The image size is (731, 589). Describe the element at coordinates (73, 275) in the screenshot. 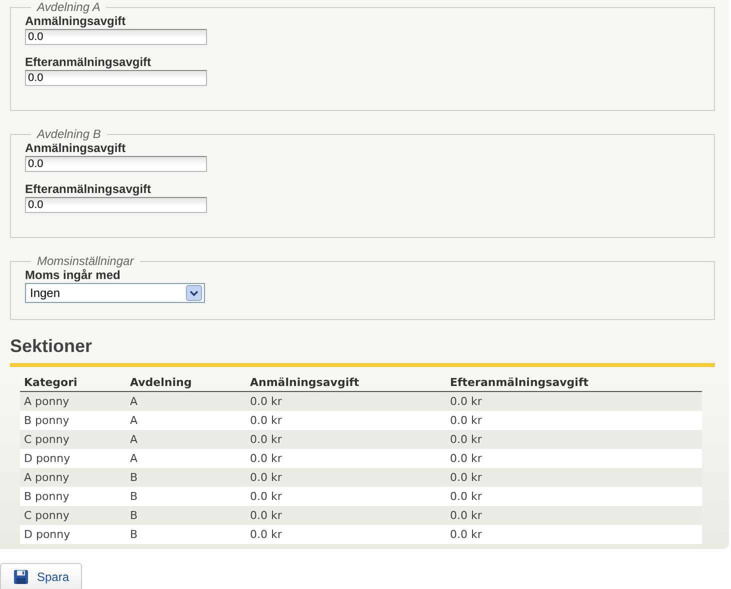

I see `field-label: Moms ingår med` at that location.